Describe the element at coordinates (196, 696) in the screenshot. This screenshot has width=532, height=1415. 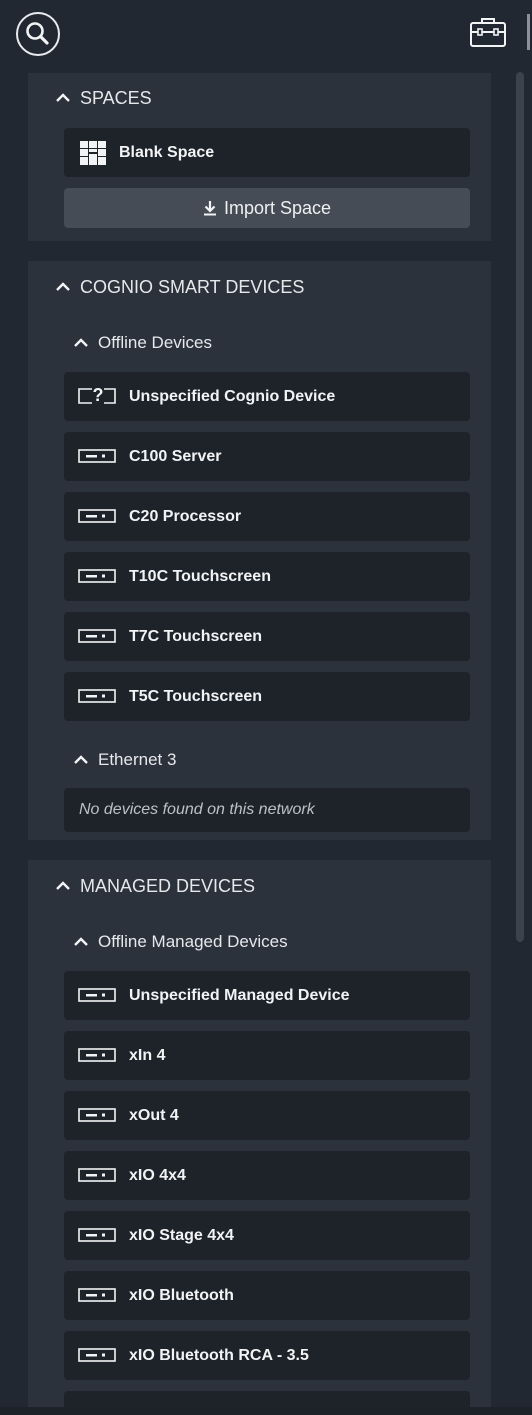
I see `device-label: T5C Touchscreen` at that location.